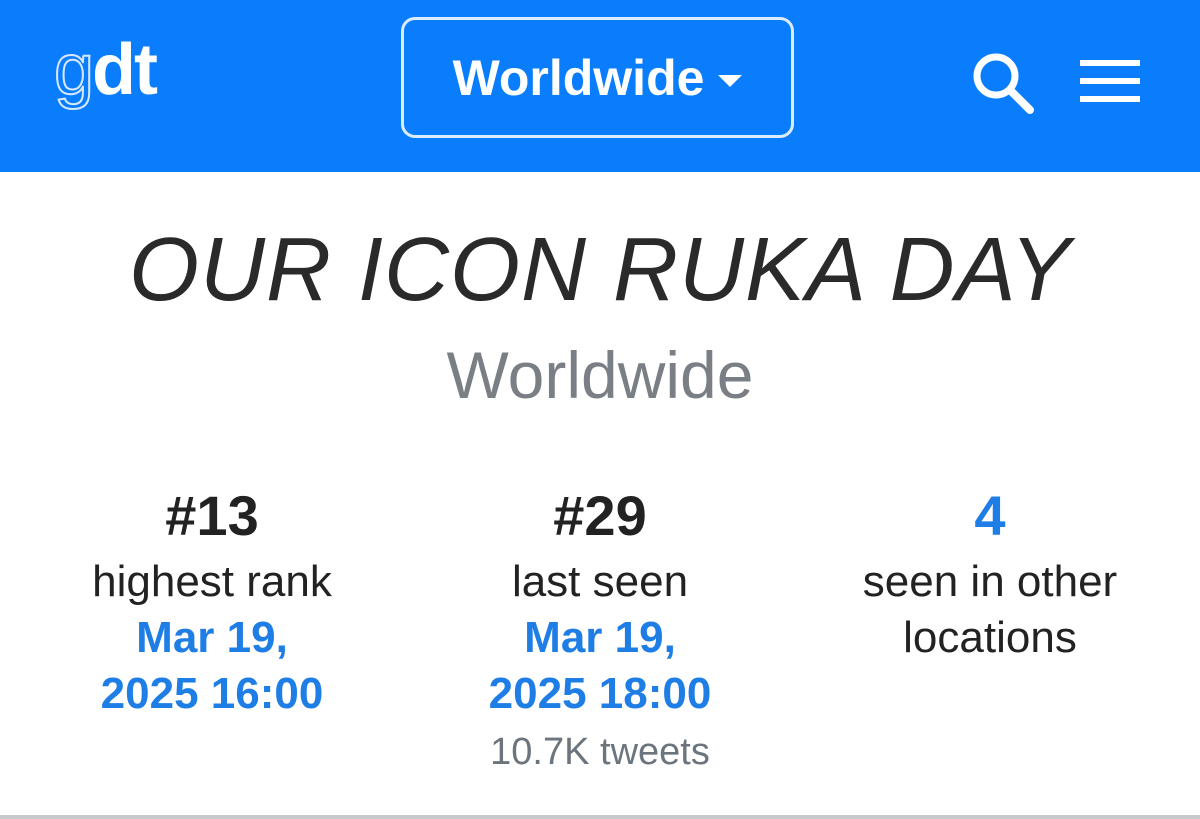  I want to click on location-dropdown-label: Worldwide, so click(578, 77).